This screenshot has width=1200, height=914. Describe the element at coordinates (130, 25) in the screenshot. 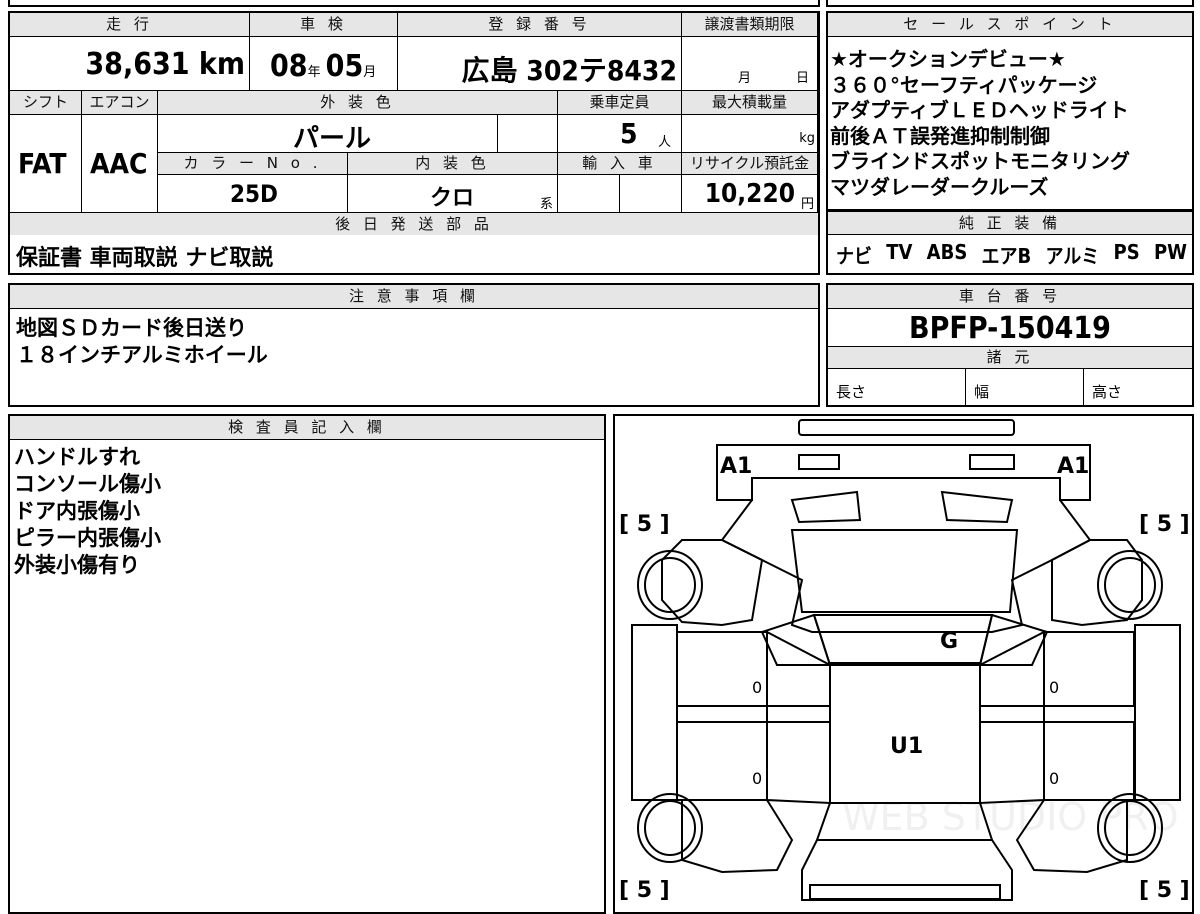

I see `mileage-header: 走 行` at that location.